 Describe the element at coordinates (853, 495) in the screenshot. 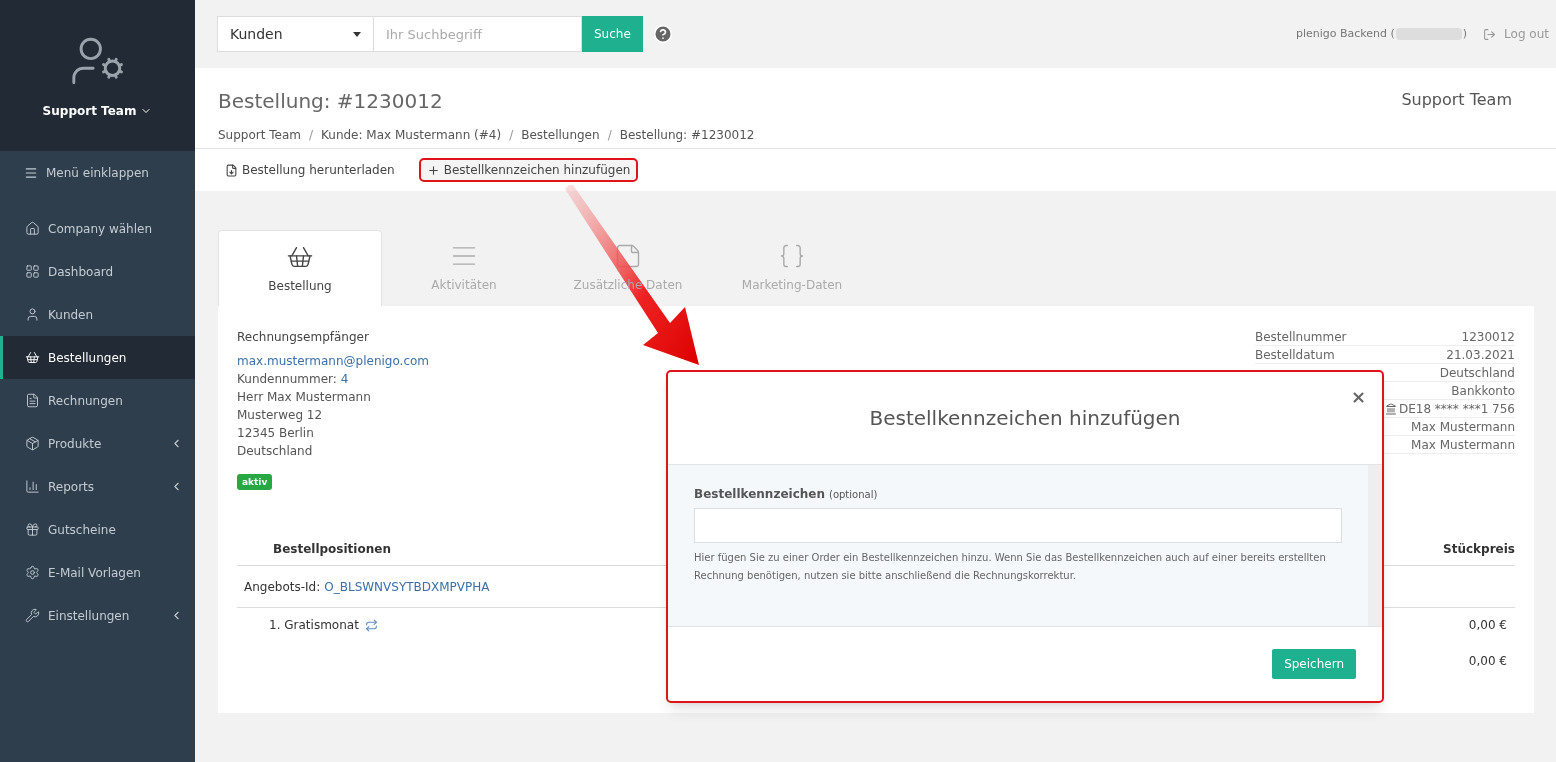

I see `field-hint: (optional)` at that location.